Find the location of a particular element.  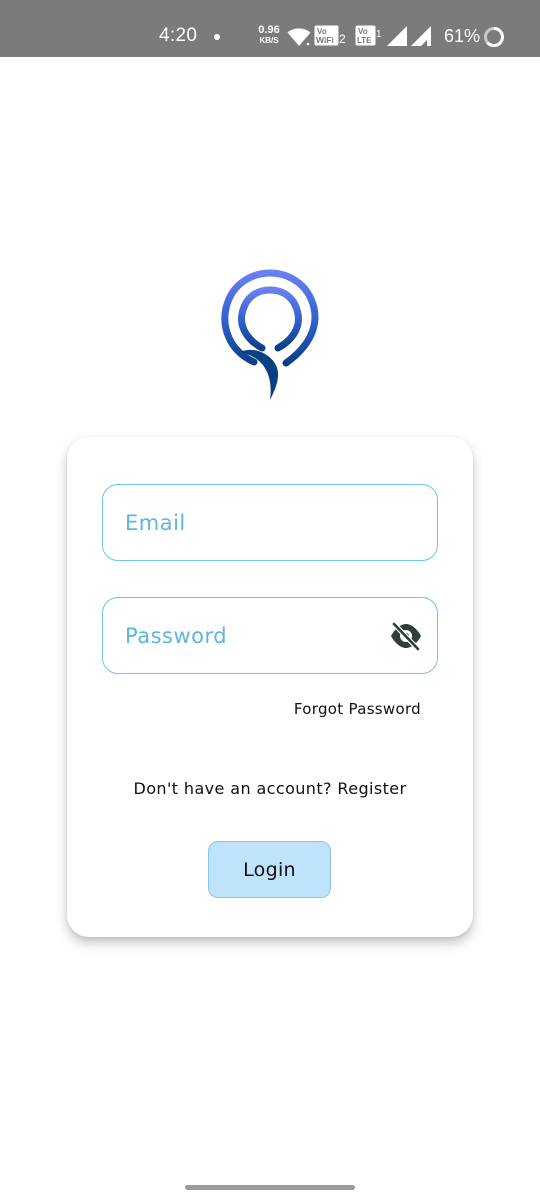

register-prompt: Don't have an account? Register is located at coordinates (270, 788).